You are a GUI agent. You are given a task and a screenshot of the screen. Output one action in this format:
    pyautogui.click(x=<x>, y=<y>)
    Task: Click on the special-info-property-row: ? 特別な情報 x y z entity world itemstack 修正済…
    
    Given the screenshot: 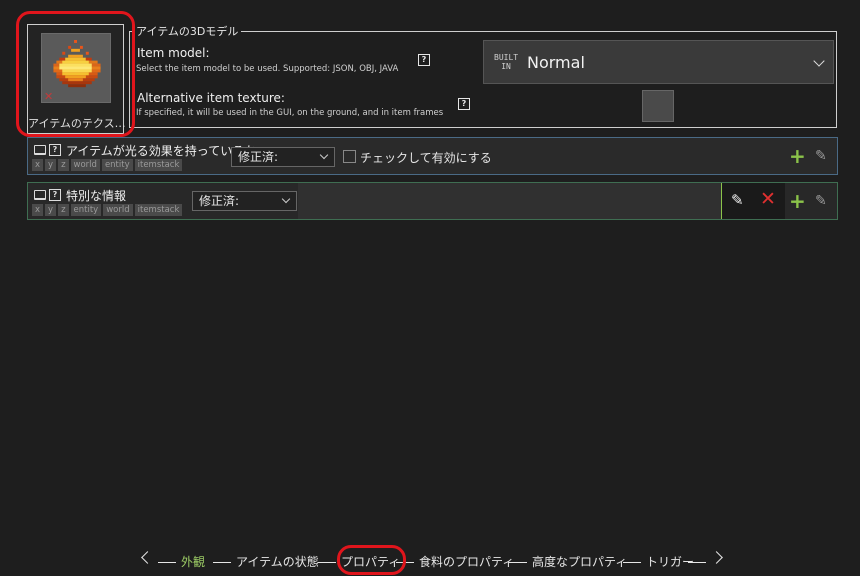 What is the action you would take?
    pyautogui.click(x=432, y=201)
    